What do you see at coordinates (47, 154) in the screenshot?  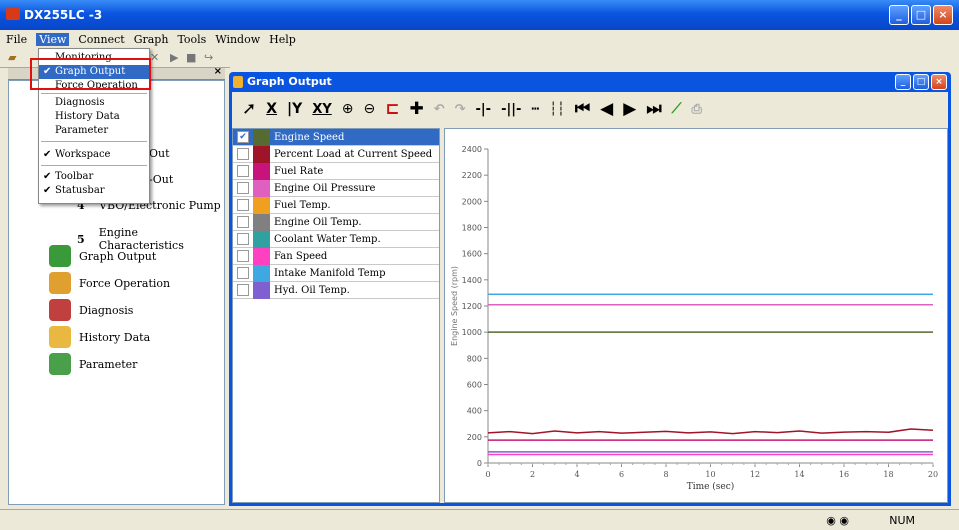 I see `check-icon: ✔` at bounding box center [47, 154].